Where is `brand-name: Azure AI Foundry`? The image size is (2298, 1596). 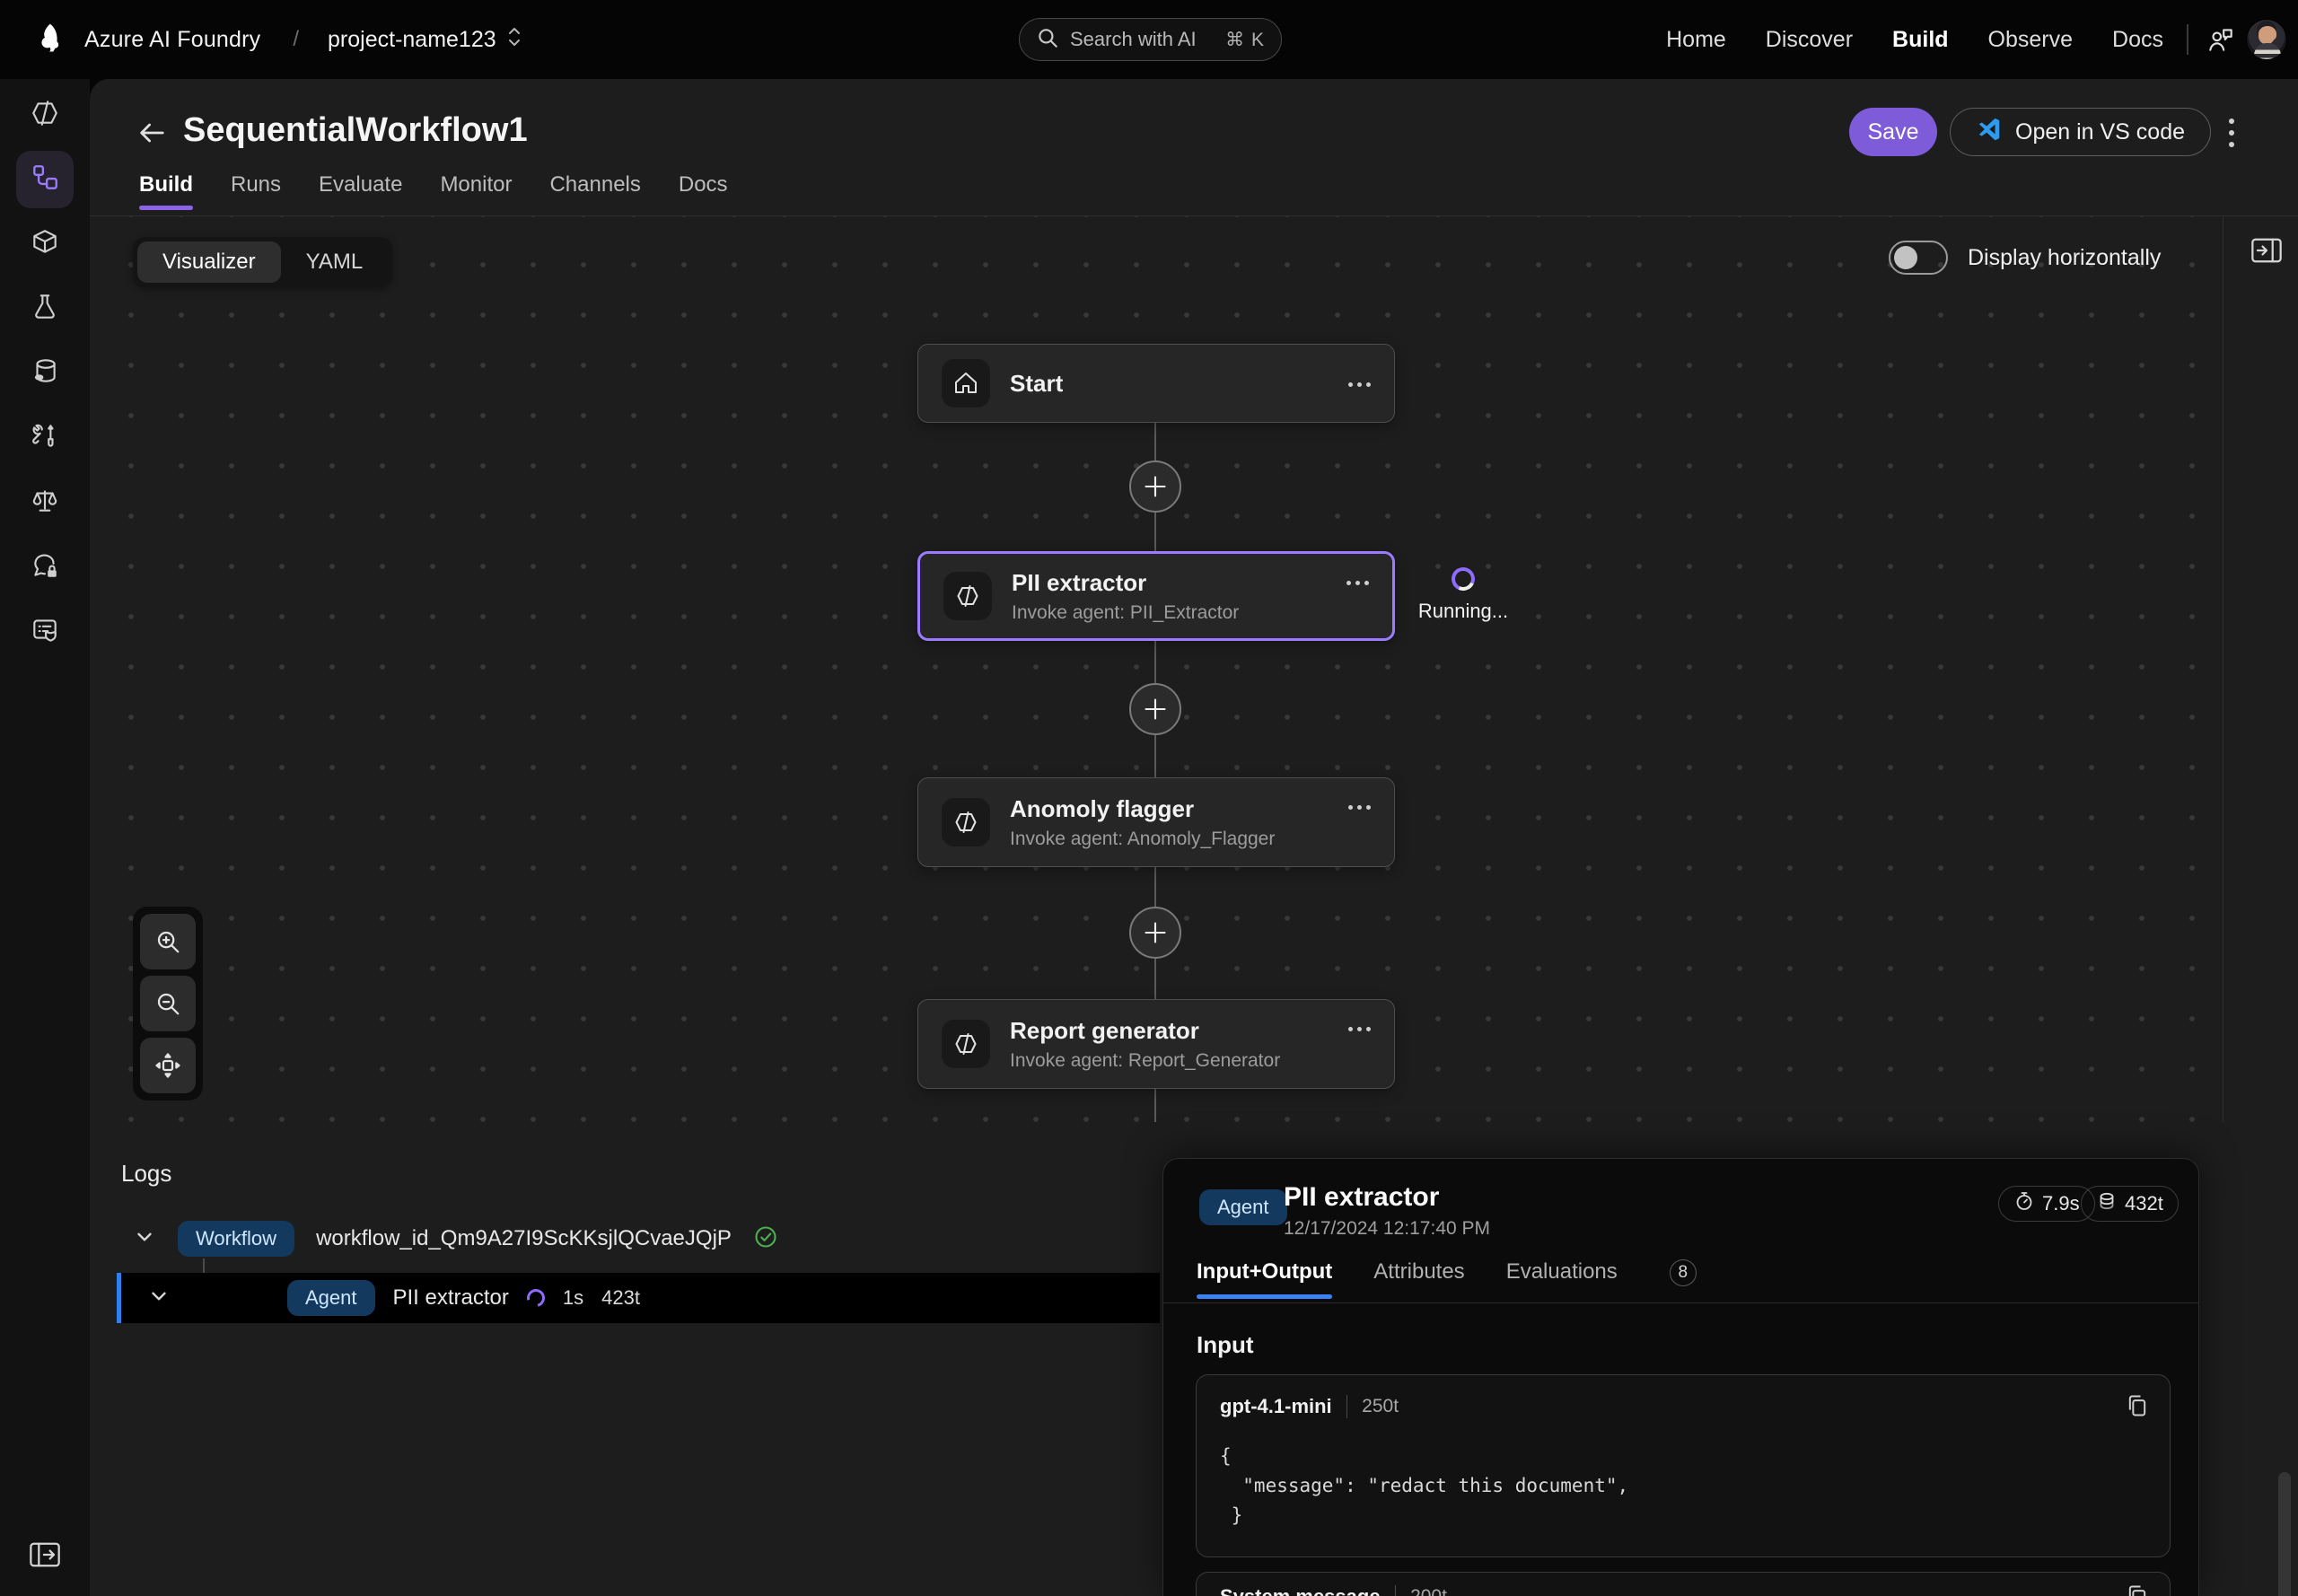
brand-name: Azure AI Foundry is located at coordinates (172, 40).